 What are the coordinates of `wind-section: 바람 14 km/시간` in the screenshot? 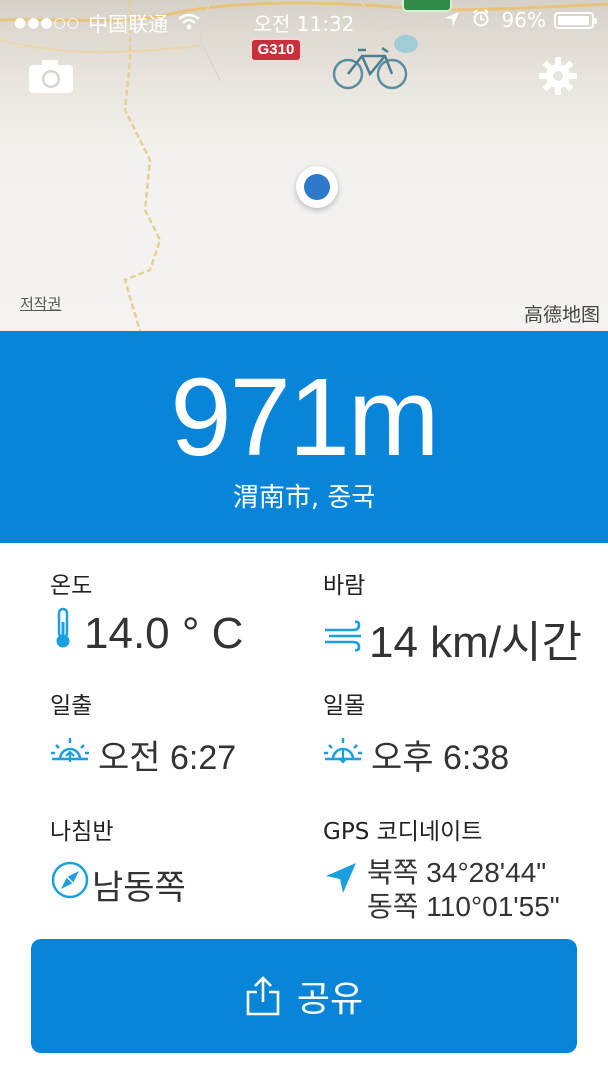 It's located at (452, 618).